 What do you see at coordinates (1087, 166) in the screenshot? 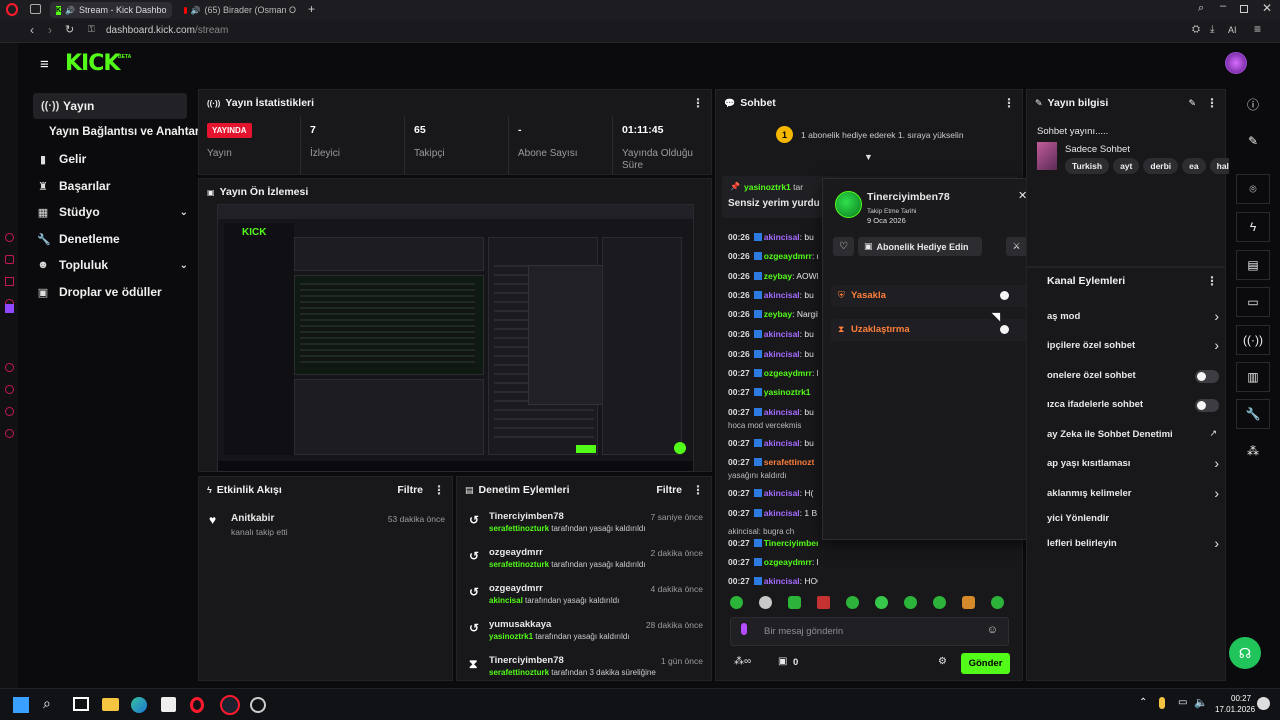
I see `tag-chip: Turkish` at bounding box center [1087, 166].